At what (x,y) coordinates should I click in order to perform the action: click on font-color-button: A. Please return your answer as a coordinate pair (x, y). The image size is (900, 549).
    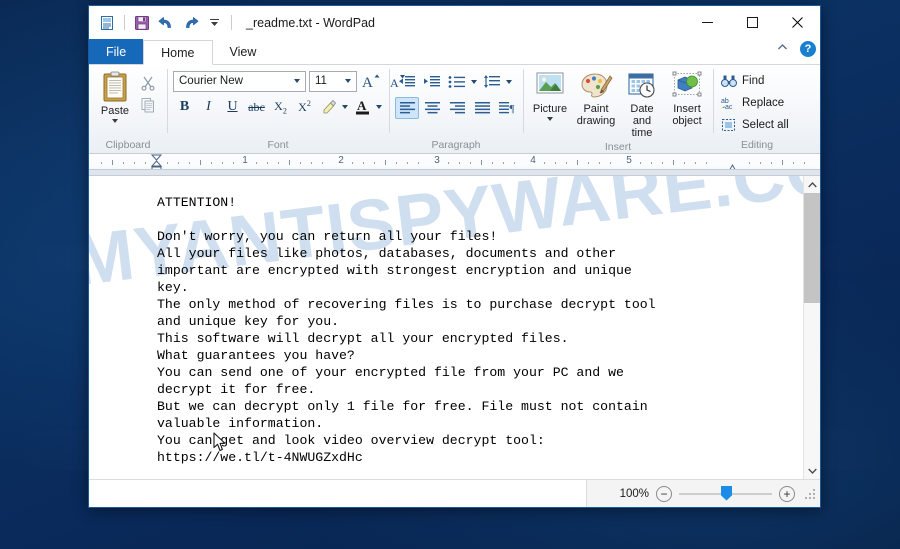
    Looking at the image, I should click on (362, 107).